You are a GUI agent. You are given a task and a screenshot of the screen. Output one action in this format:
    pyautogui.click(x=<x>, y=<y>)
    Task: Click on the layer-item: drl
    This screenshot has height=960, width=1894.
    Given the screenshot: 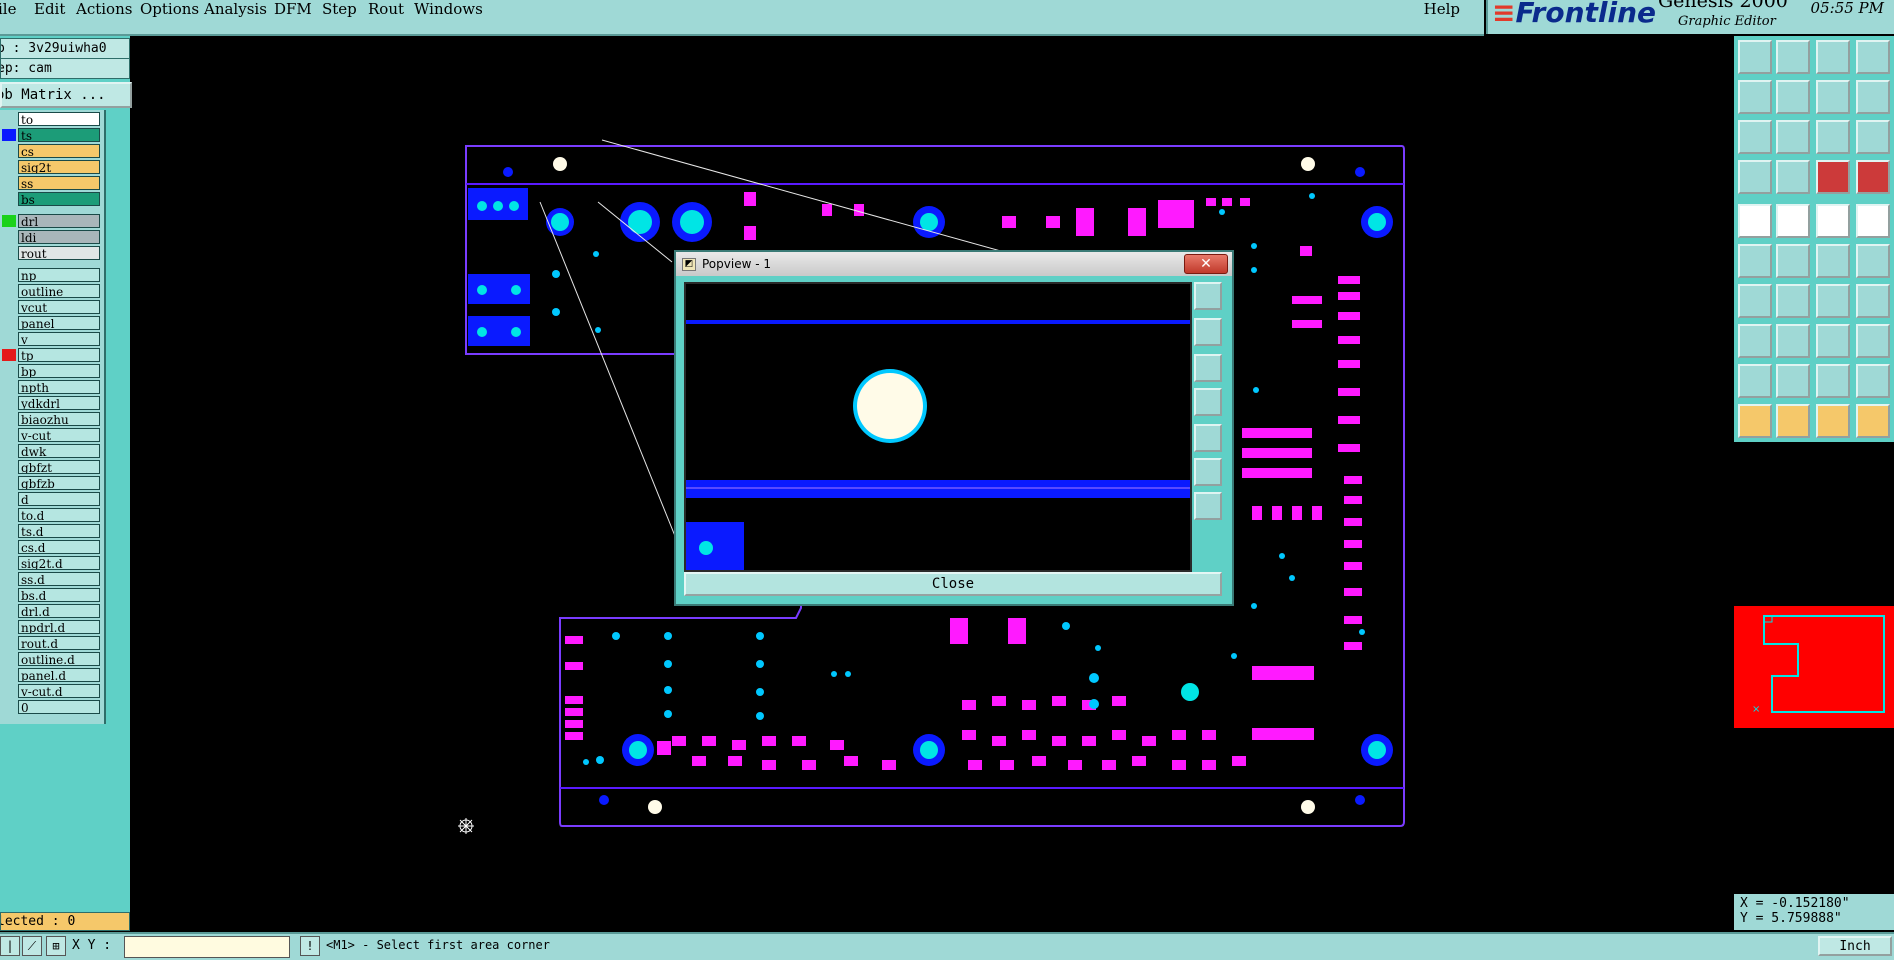 What is the action you would take?
    pyautogui.click(x=59, y=221)
    